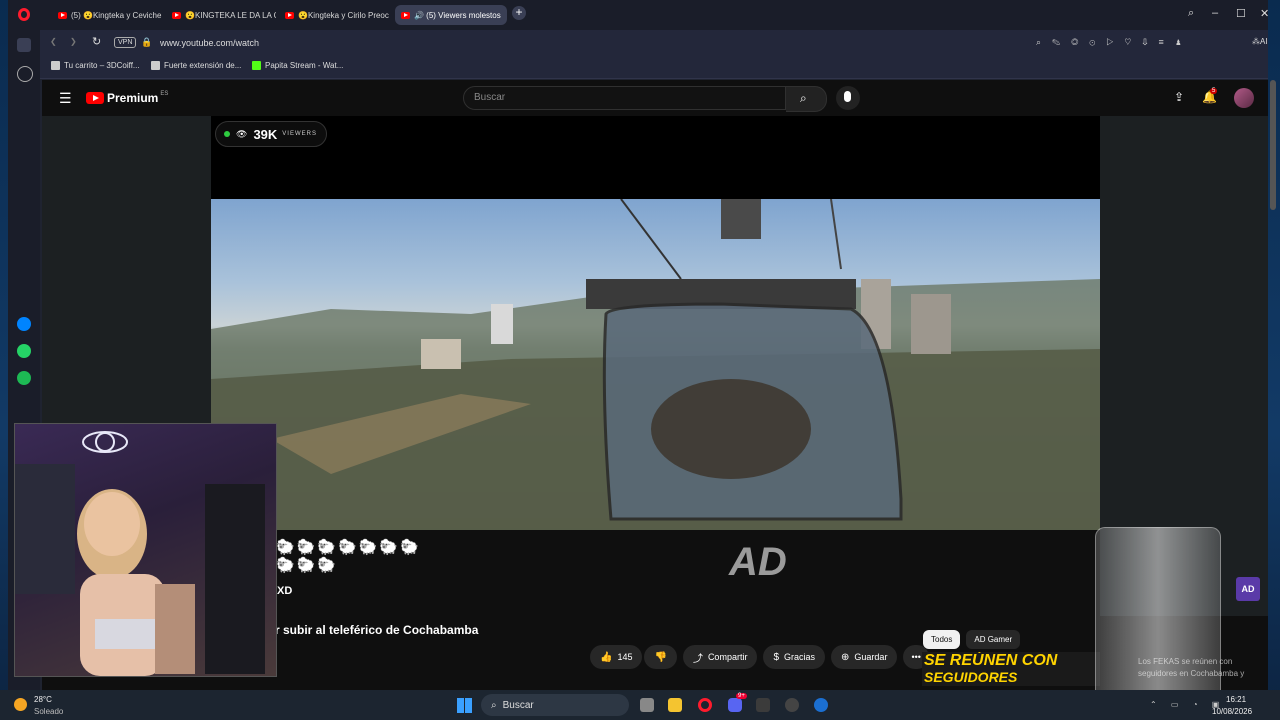  Describe the element at coordinates (108, 15) in the screenshot. I see `tab-kingteka-ceviche: (5) 😮Kingteka y Ceviche` at that location.